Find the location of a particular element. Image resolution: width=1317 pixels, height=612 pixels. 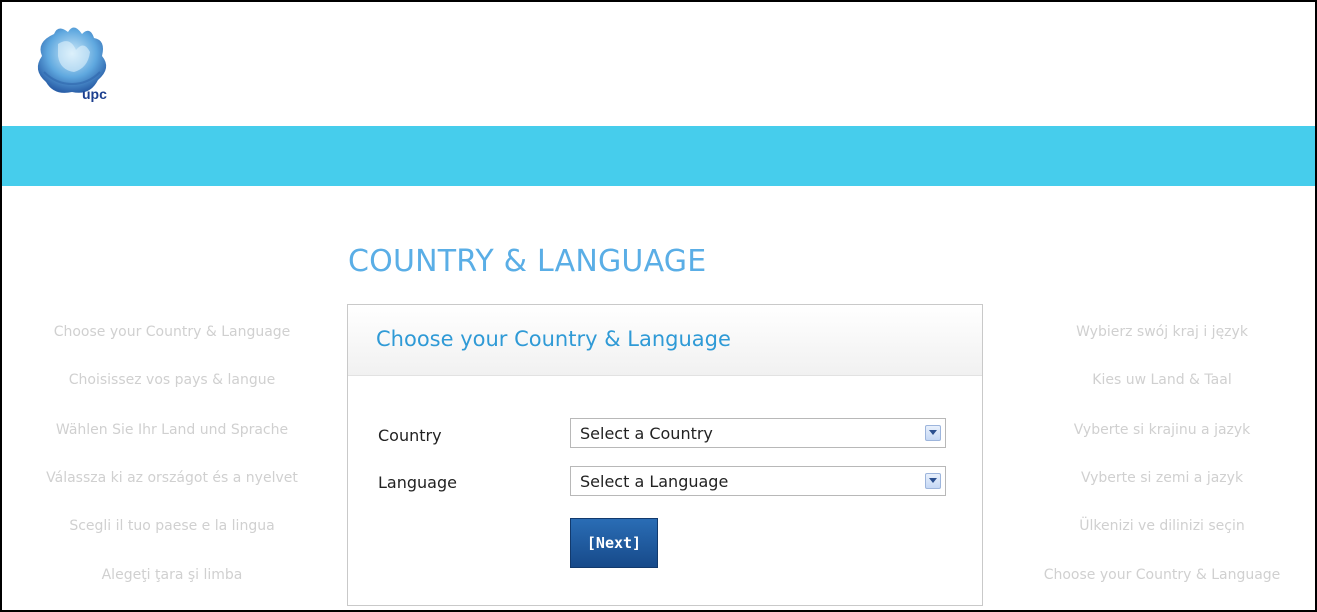

panel-title: Choose your Country & Language is located at coordinates (553, 339).